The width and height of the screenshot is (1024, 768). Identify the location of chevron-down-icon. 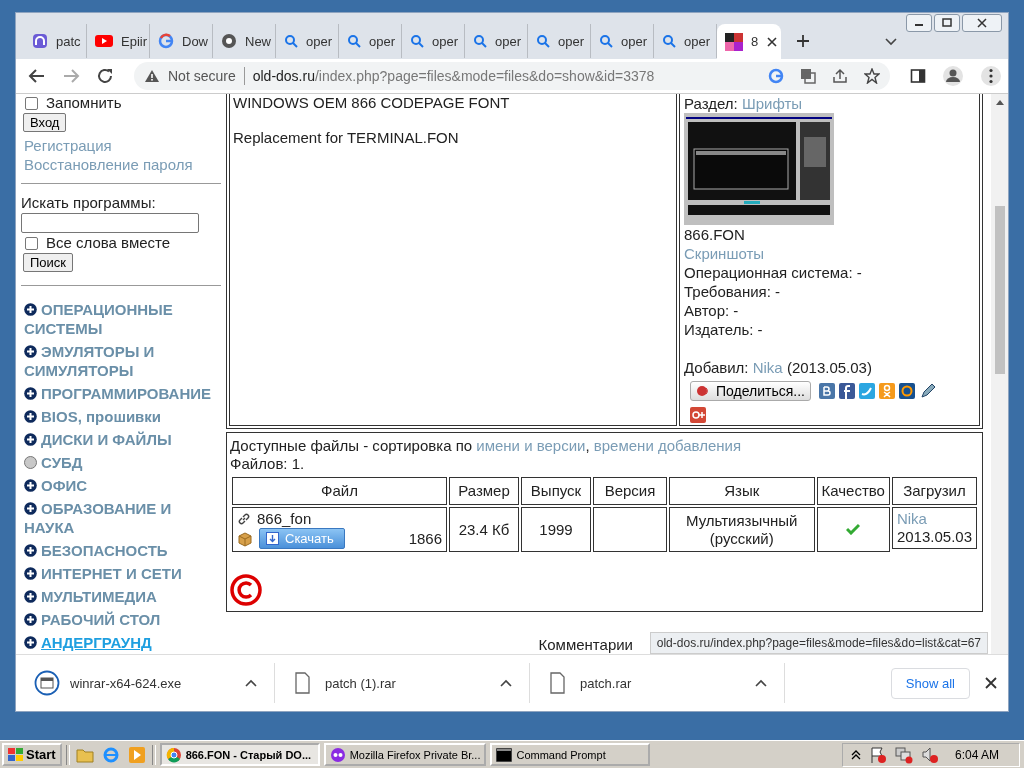
(891, 42).